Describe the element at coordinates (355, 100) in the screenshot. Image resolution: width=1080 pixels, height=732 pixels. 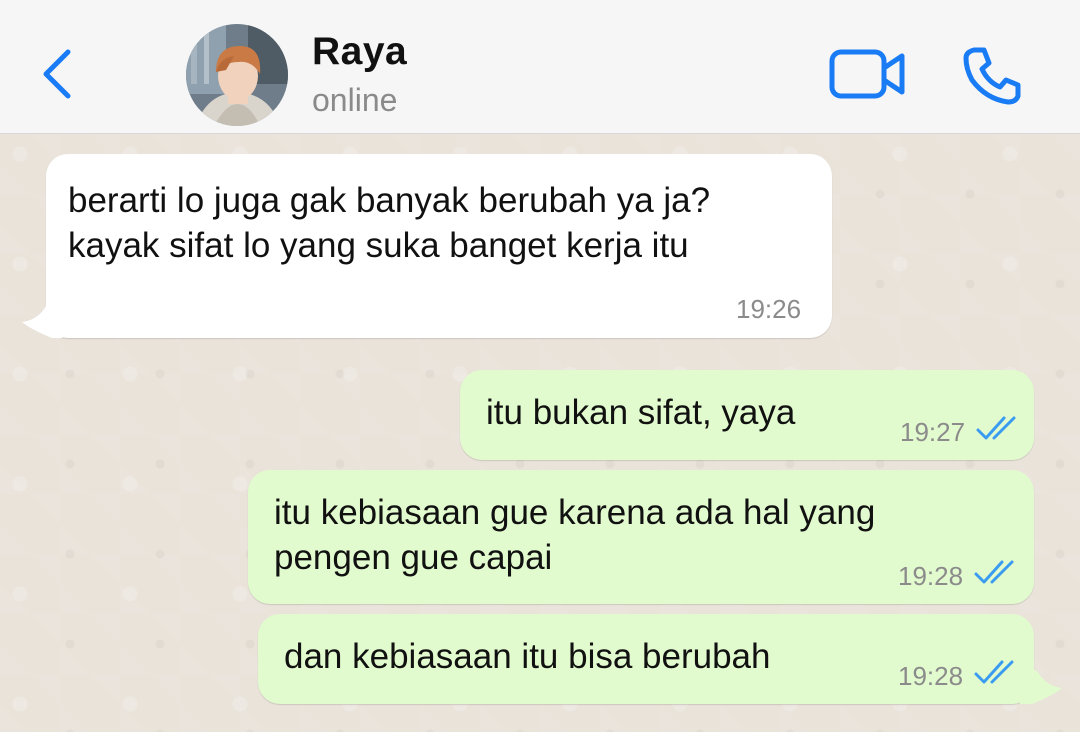
I see `contact-status: online` at that location.